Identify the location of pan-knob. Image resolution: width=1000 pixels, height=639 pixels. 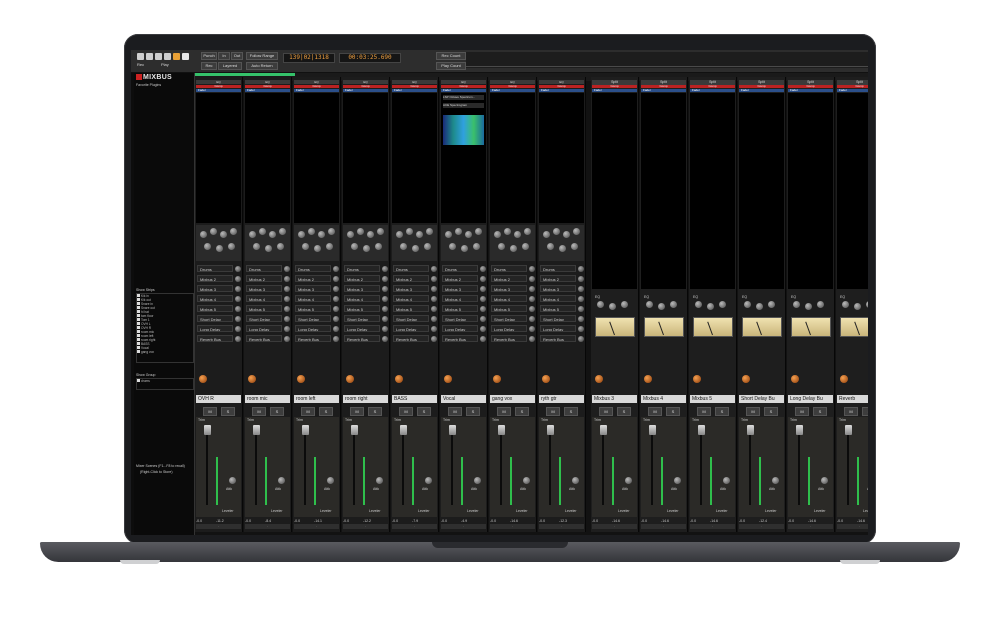
(350, 379).